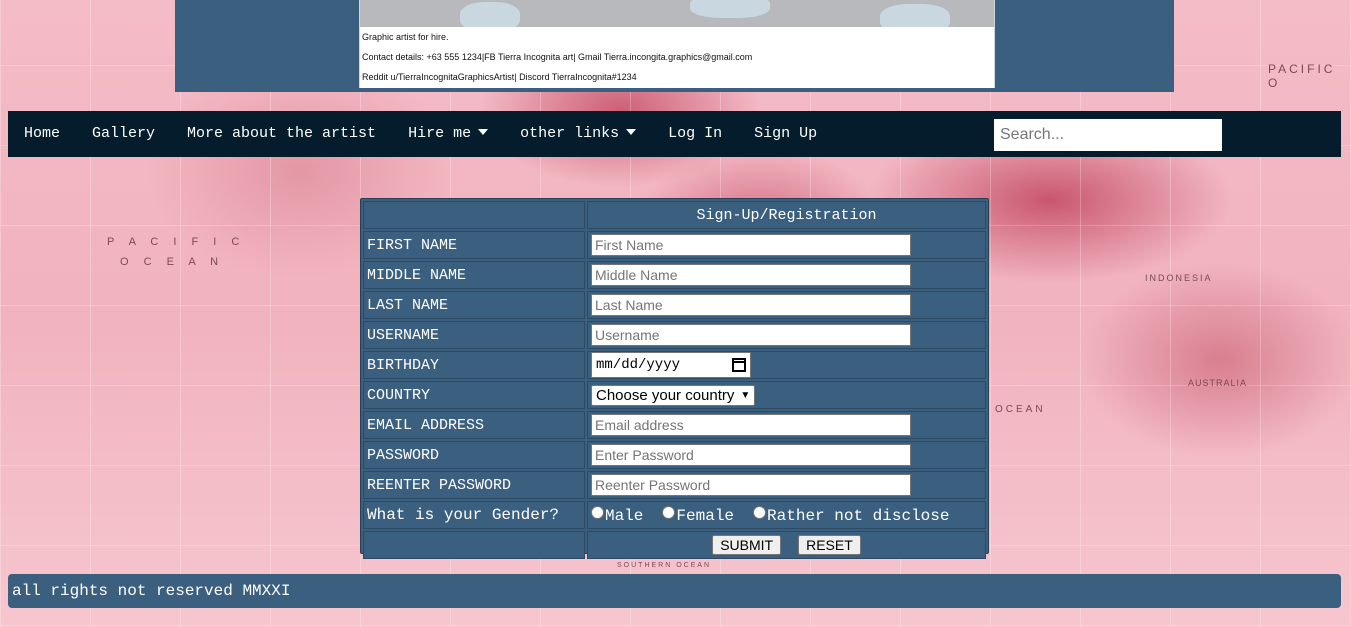 The width and height of the screenshot is (1351, 626). What do you see at coordinates (42, 134) in the screenshot?
I see `nav-home: Home` at bounding box center [42, 134].